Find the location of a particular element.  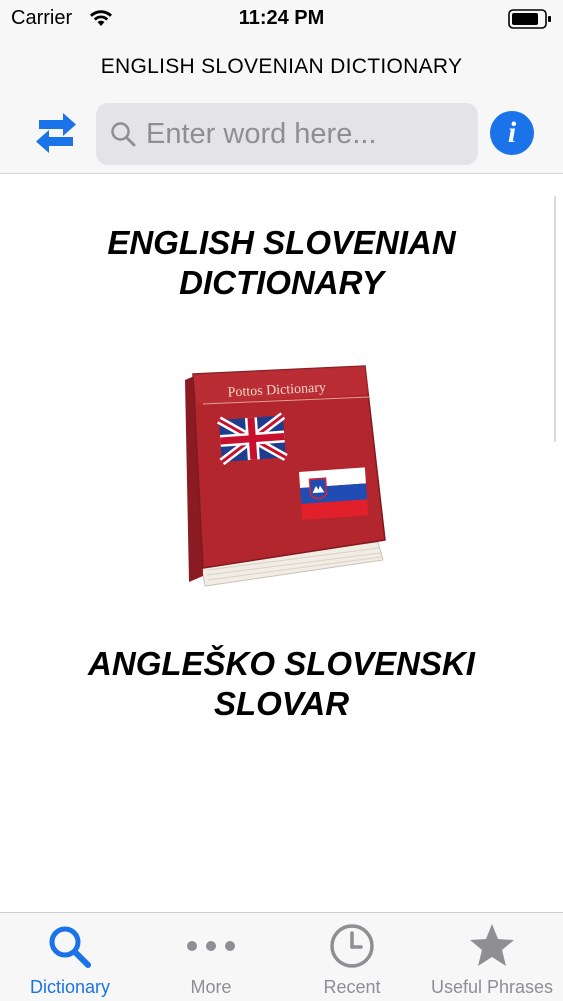

tab-more: More is located at coordinates (211, 957).